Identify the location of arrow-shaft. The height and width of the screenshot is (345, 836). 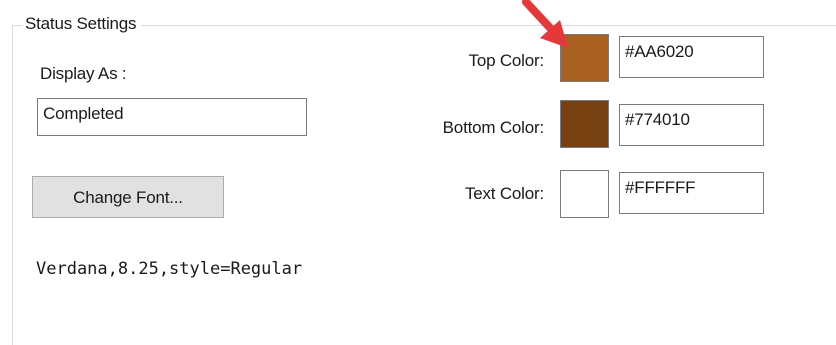
(539, 17).